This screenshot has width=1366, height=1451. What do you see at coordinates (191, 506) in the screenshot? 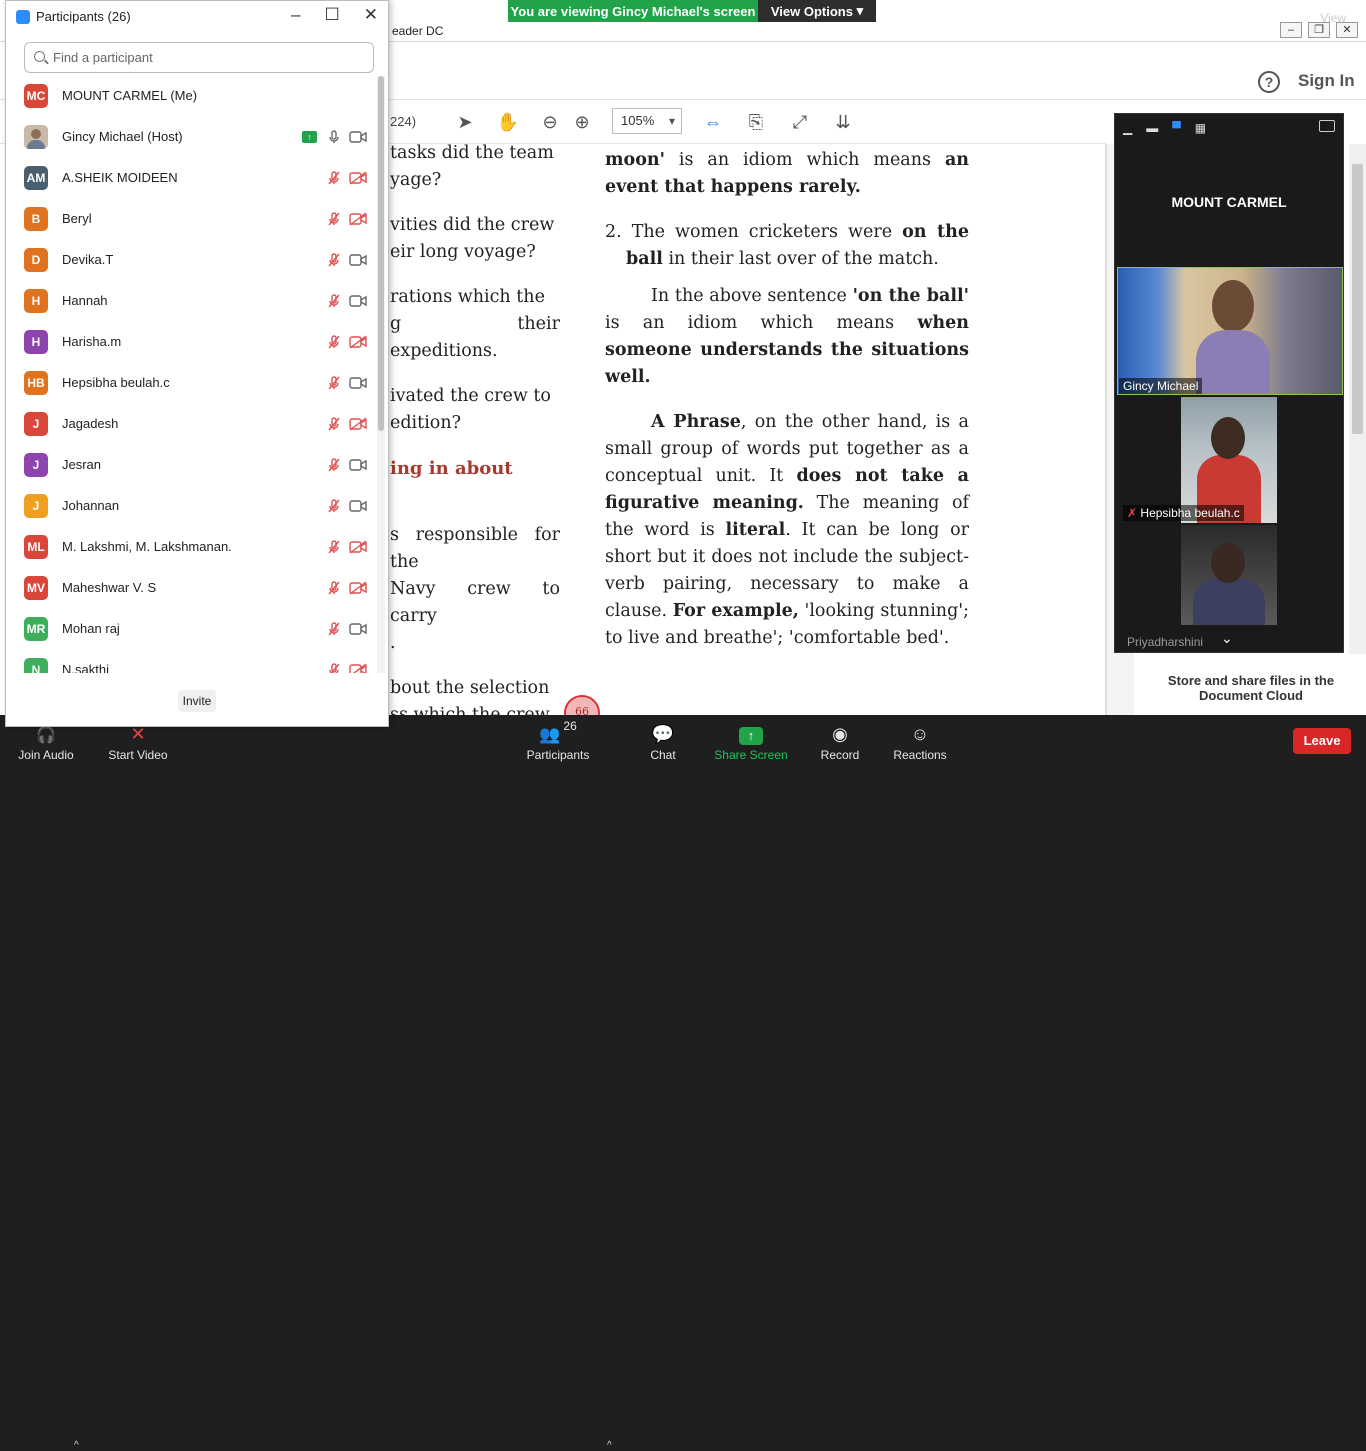
I see `participant-row: J Johannan` at bounding box center [191, 506].